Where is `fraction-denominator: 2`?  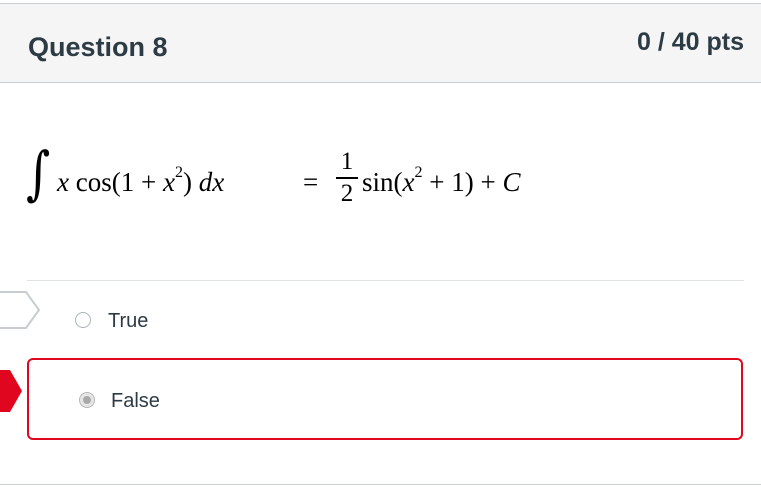 fraction-denominator: 2 is located at coordinates (347, 193).